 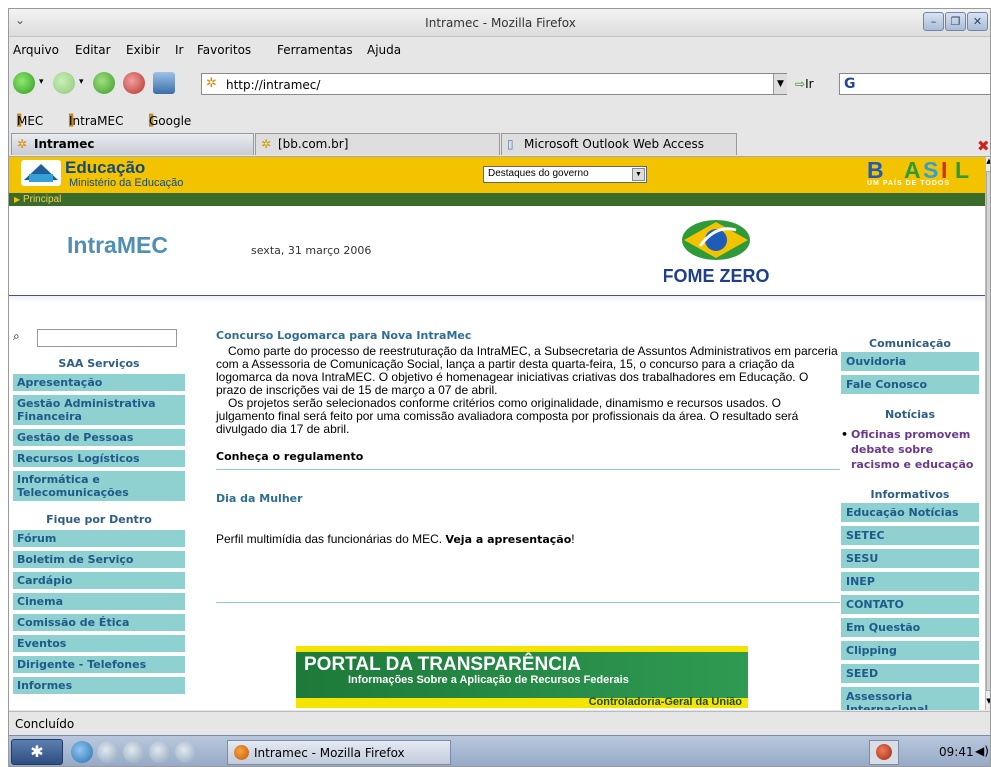 I want to click on sidebar-item-cinema: Cinema, so click(x=99, y=601).